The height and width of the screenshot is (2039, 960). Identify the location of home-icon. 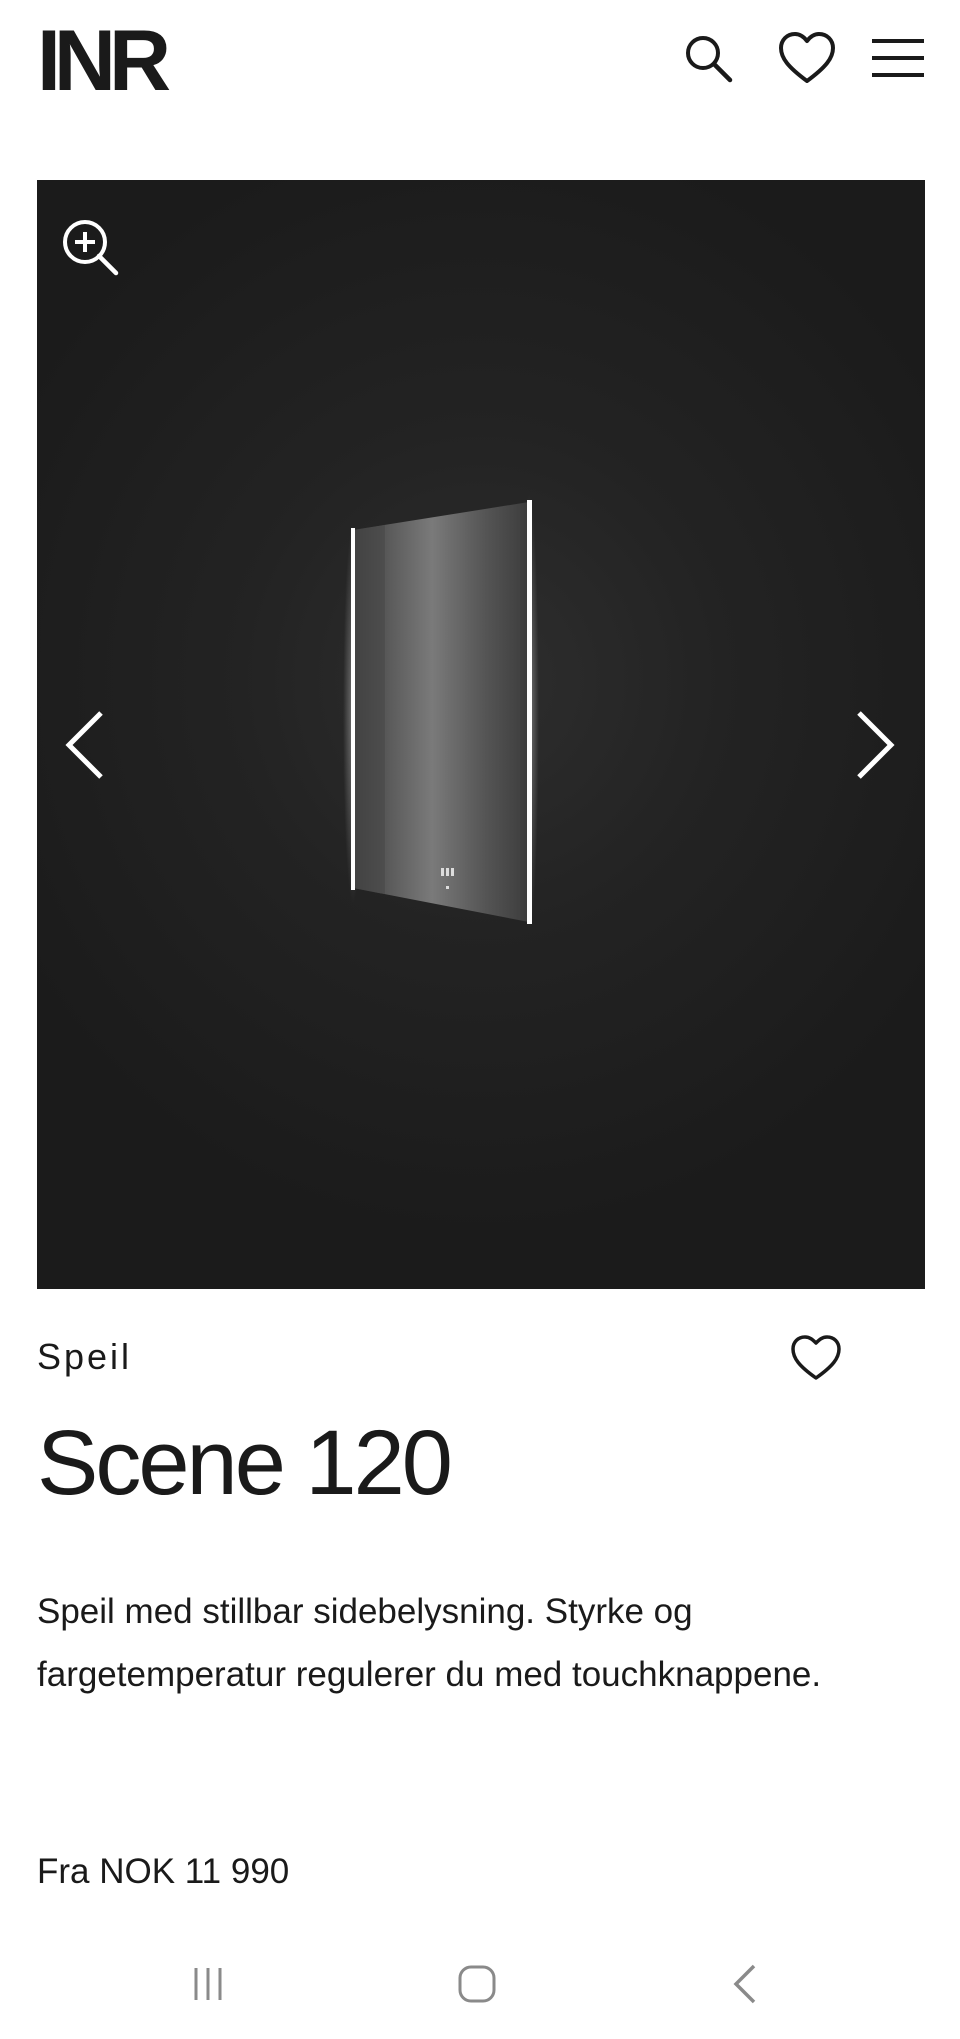
(477, 1984).